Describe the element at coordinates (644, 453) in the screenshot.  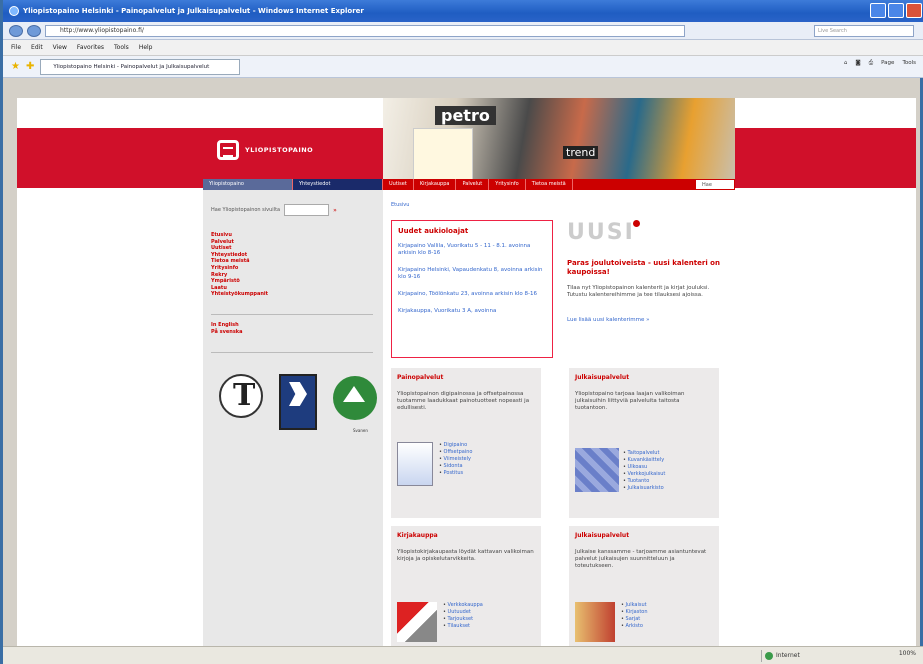
I see `panel-link: Taitopalvelut` at that location.